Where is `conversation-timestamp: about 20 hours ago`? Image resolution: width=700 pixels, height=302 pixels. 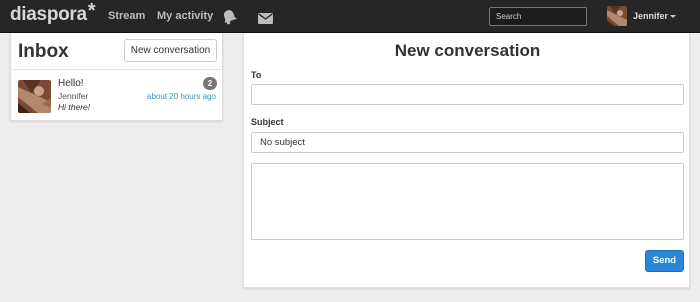 conversation-timestamp: about 20 hours ago is located at coordinates (181, 96).